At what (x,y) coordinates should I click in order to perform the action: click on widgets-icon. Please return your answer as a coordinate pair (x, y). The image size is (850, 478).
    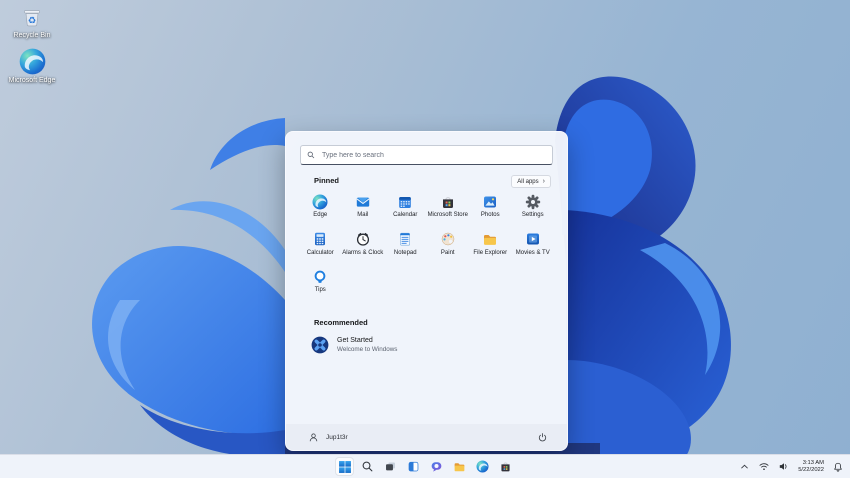
    Looking at the image, I should click on (413, 466).